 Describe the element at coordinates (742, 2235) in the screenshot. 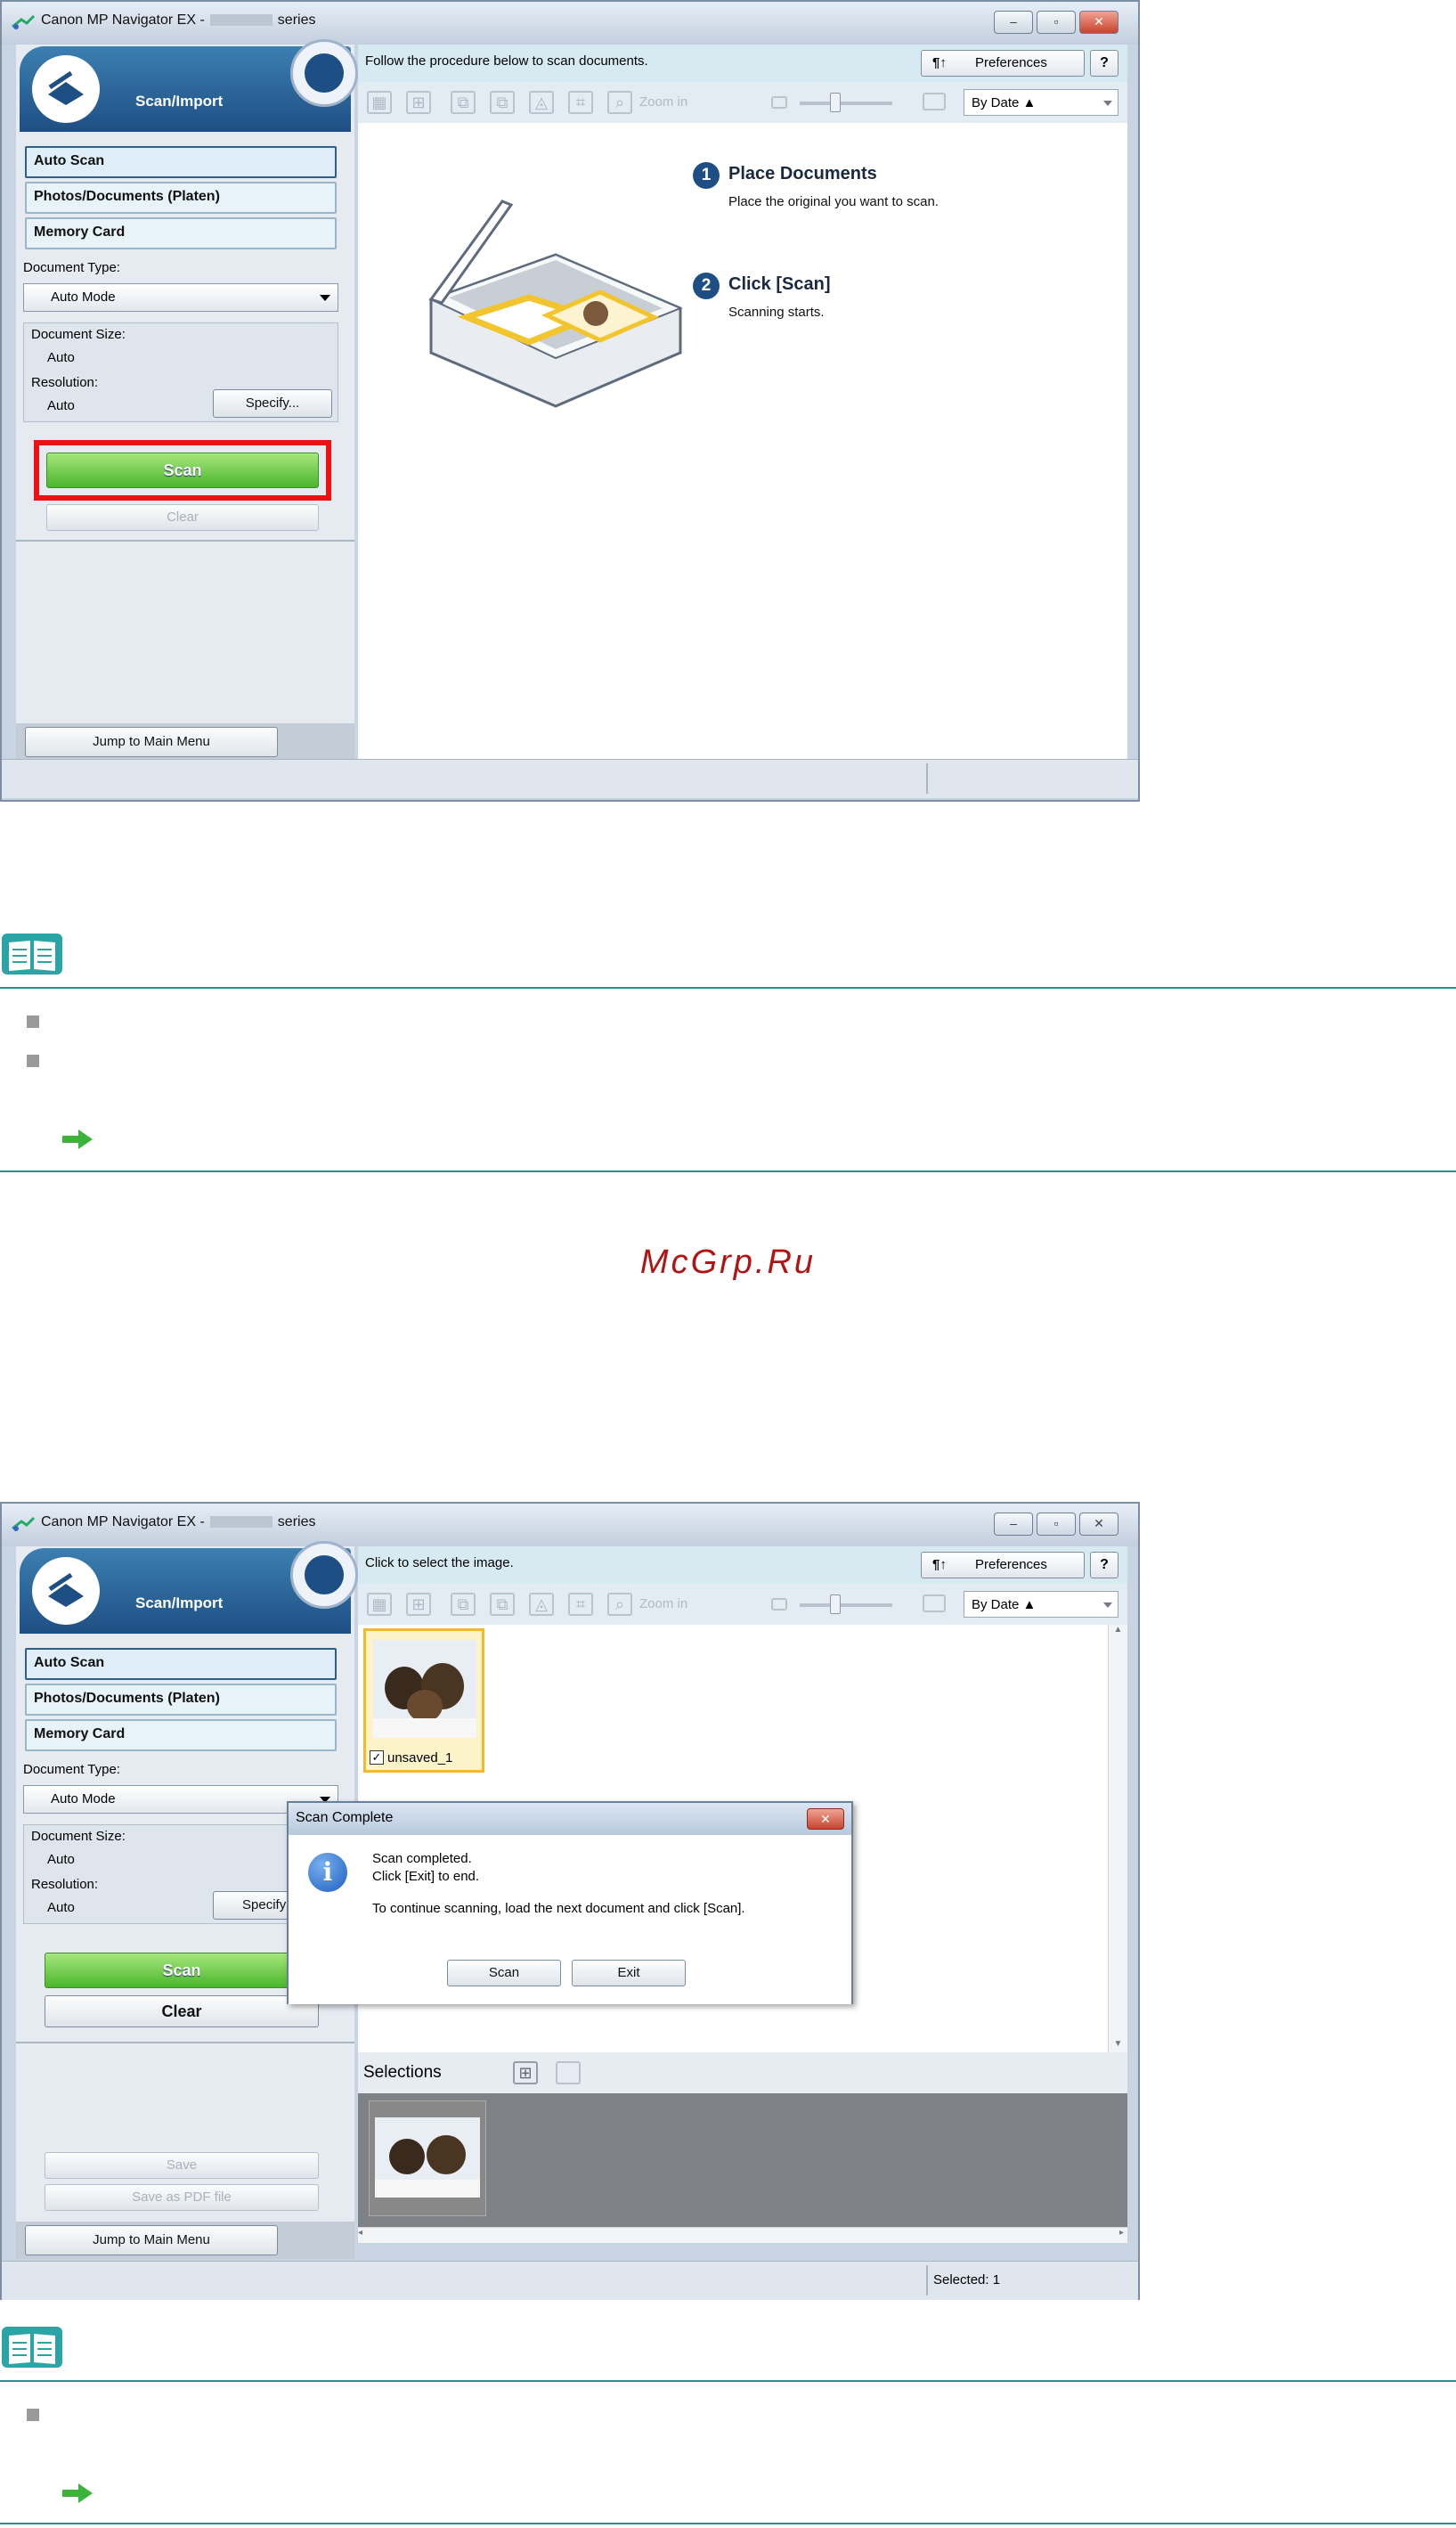

I see `horizontal-scrollbar: ◂ ▸` at that location.